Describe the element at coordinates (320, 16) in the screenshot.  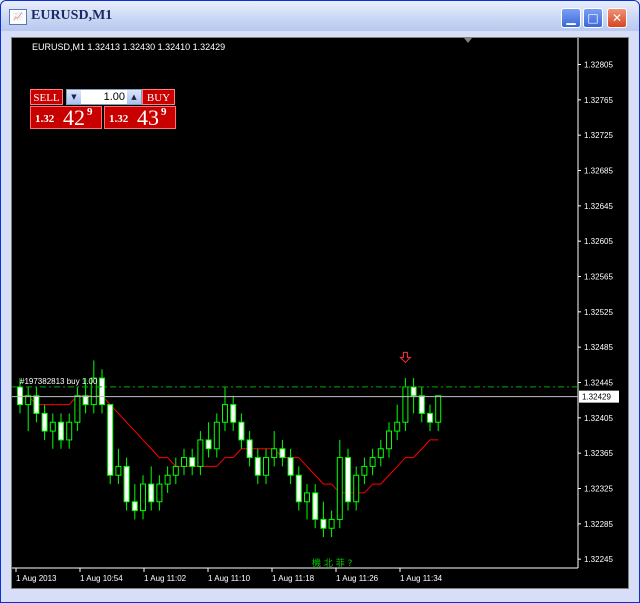
I see `title-bar: 📈 EURUSD,M1 ▁ □ ✕` at that location.